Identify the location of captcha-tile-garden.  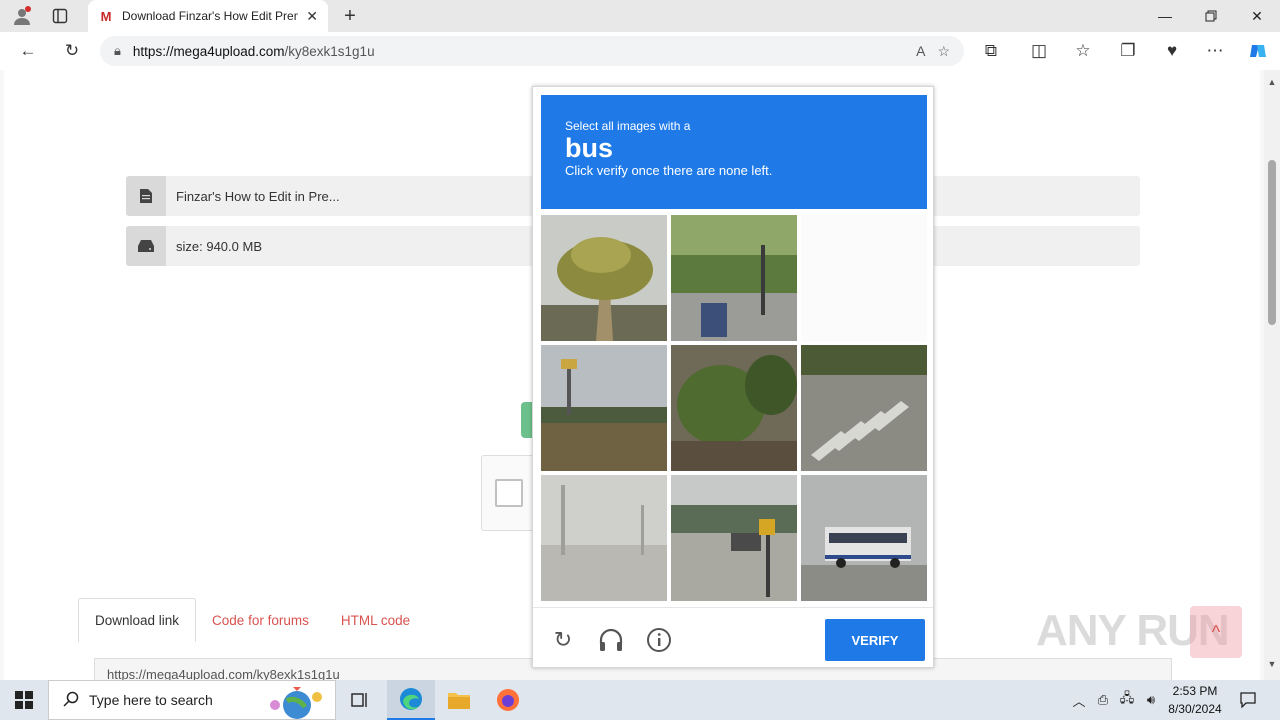
(734, 408).